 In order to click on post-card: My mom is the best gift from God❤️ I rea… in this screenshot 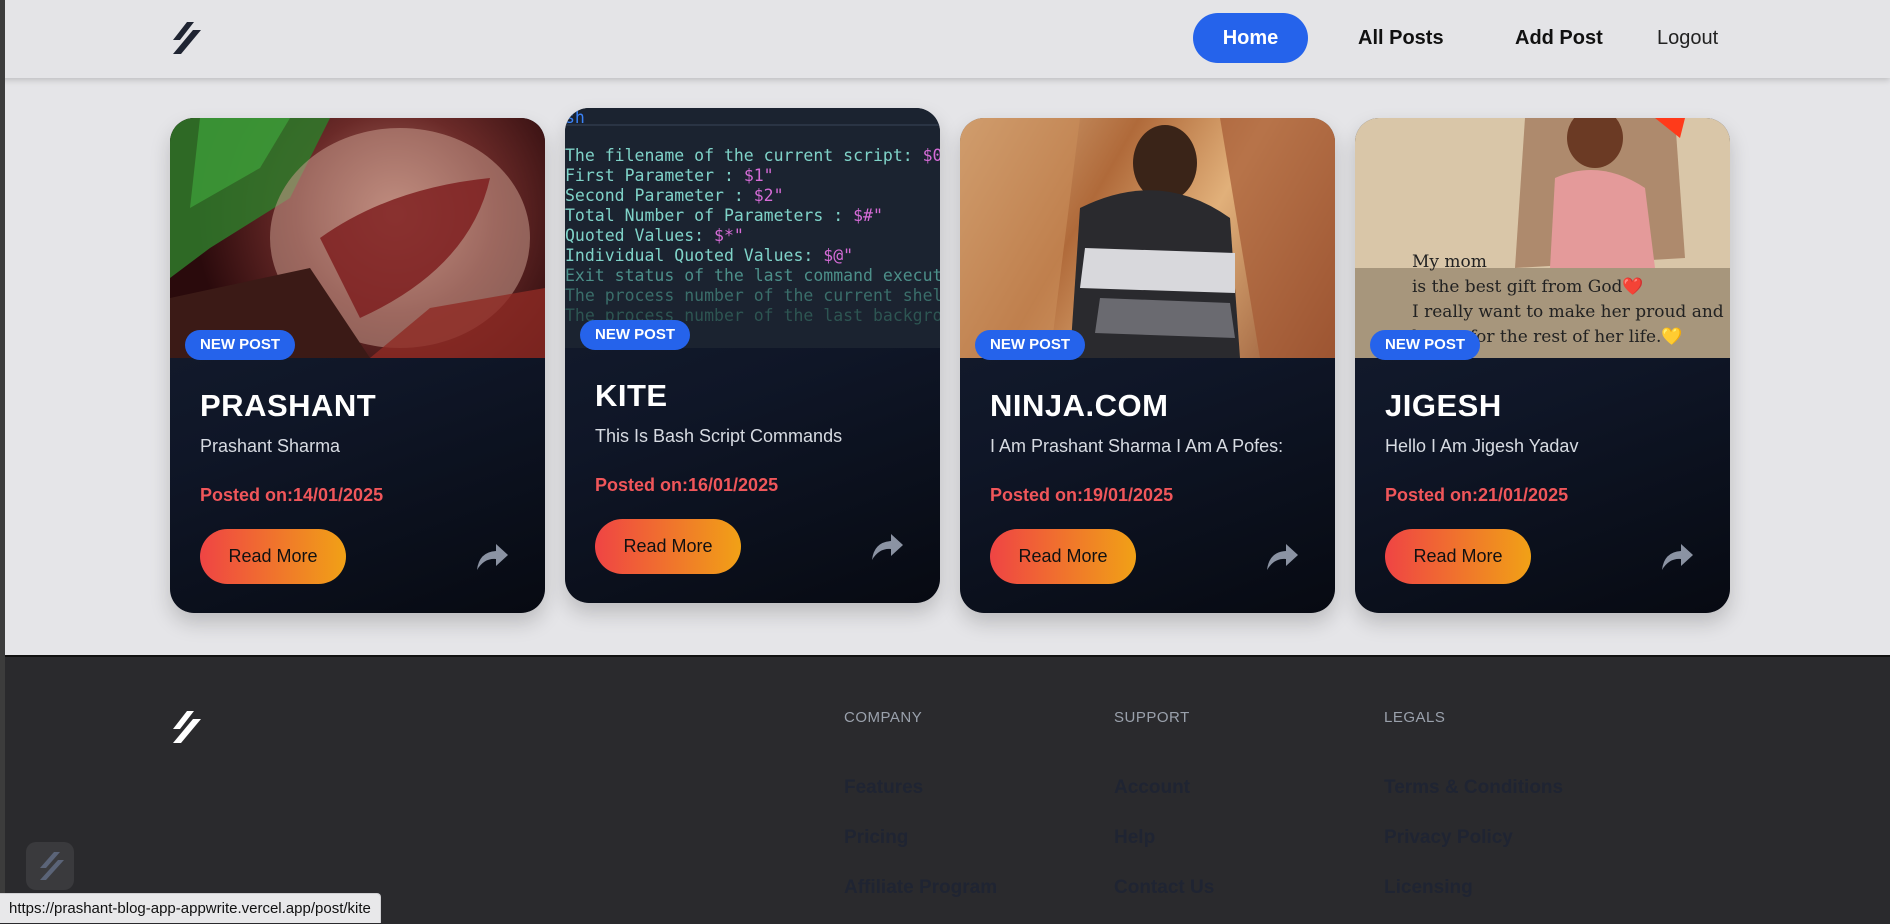, I will do `click(1542, 365)`.